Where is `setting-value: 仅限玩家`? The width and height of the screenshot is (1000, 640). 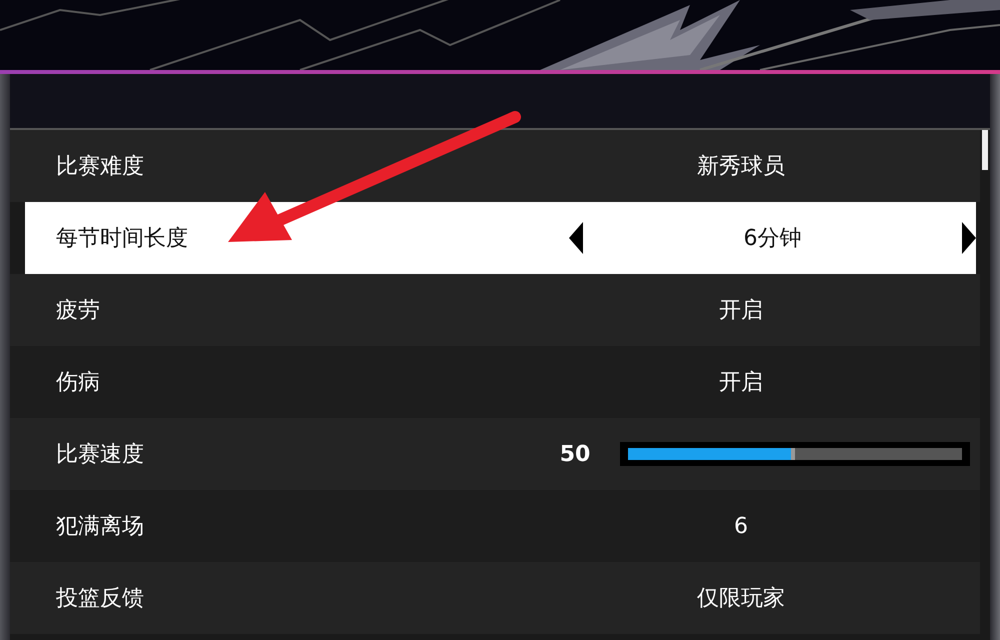
setting-value: 仅限玩家 is located at coordinates (741, 598).